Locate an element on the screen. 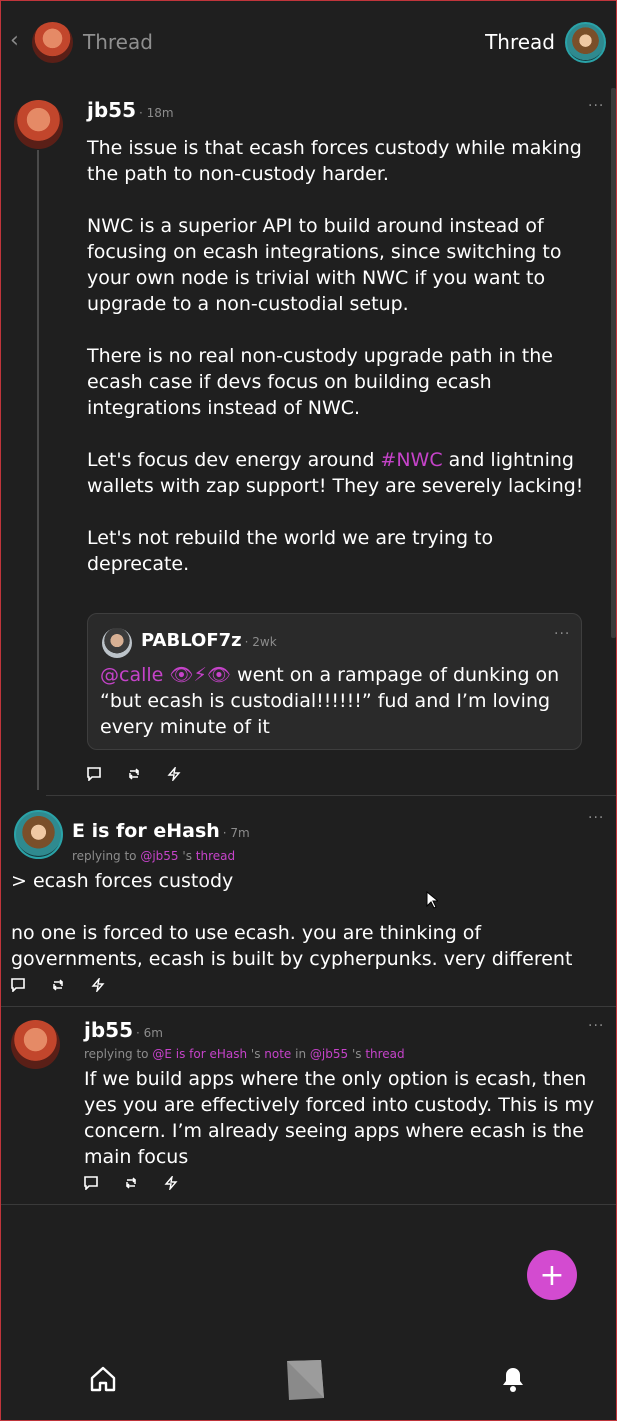 Image resolution: width=617 pixels, height=1421 pixels. thread-connector is located at coordinates (38, 470).